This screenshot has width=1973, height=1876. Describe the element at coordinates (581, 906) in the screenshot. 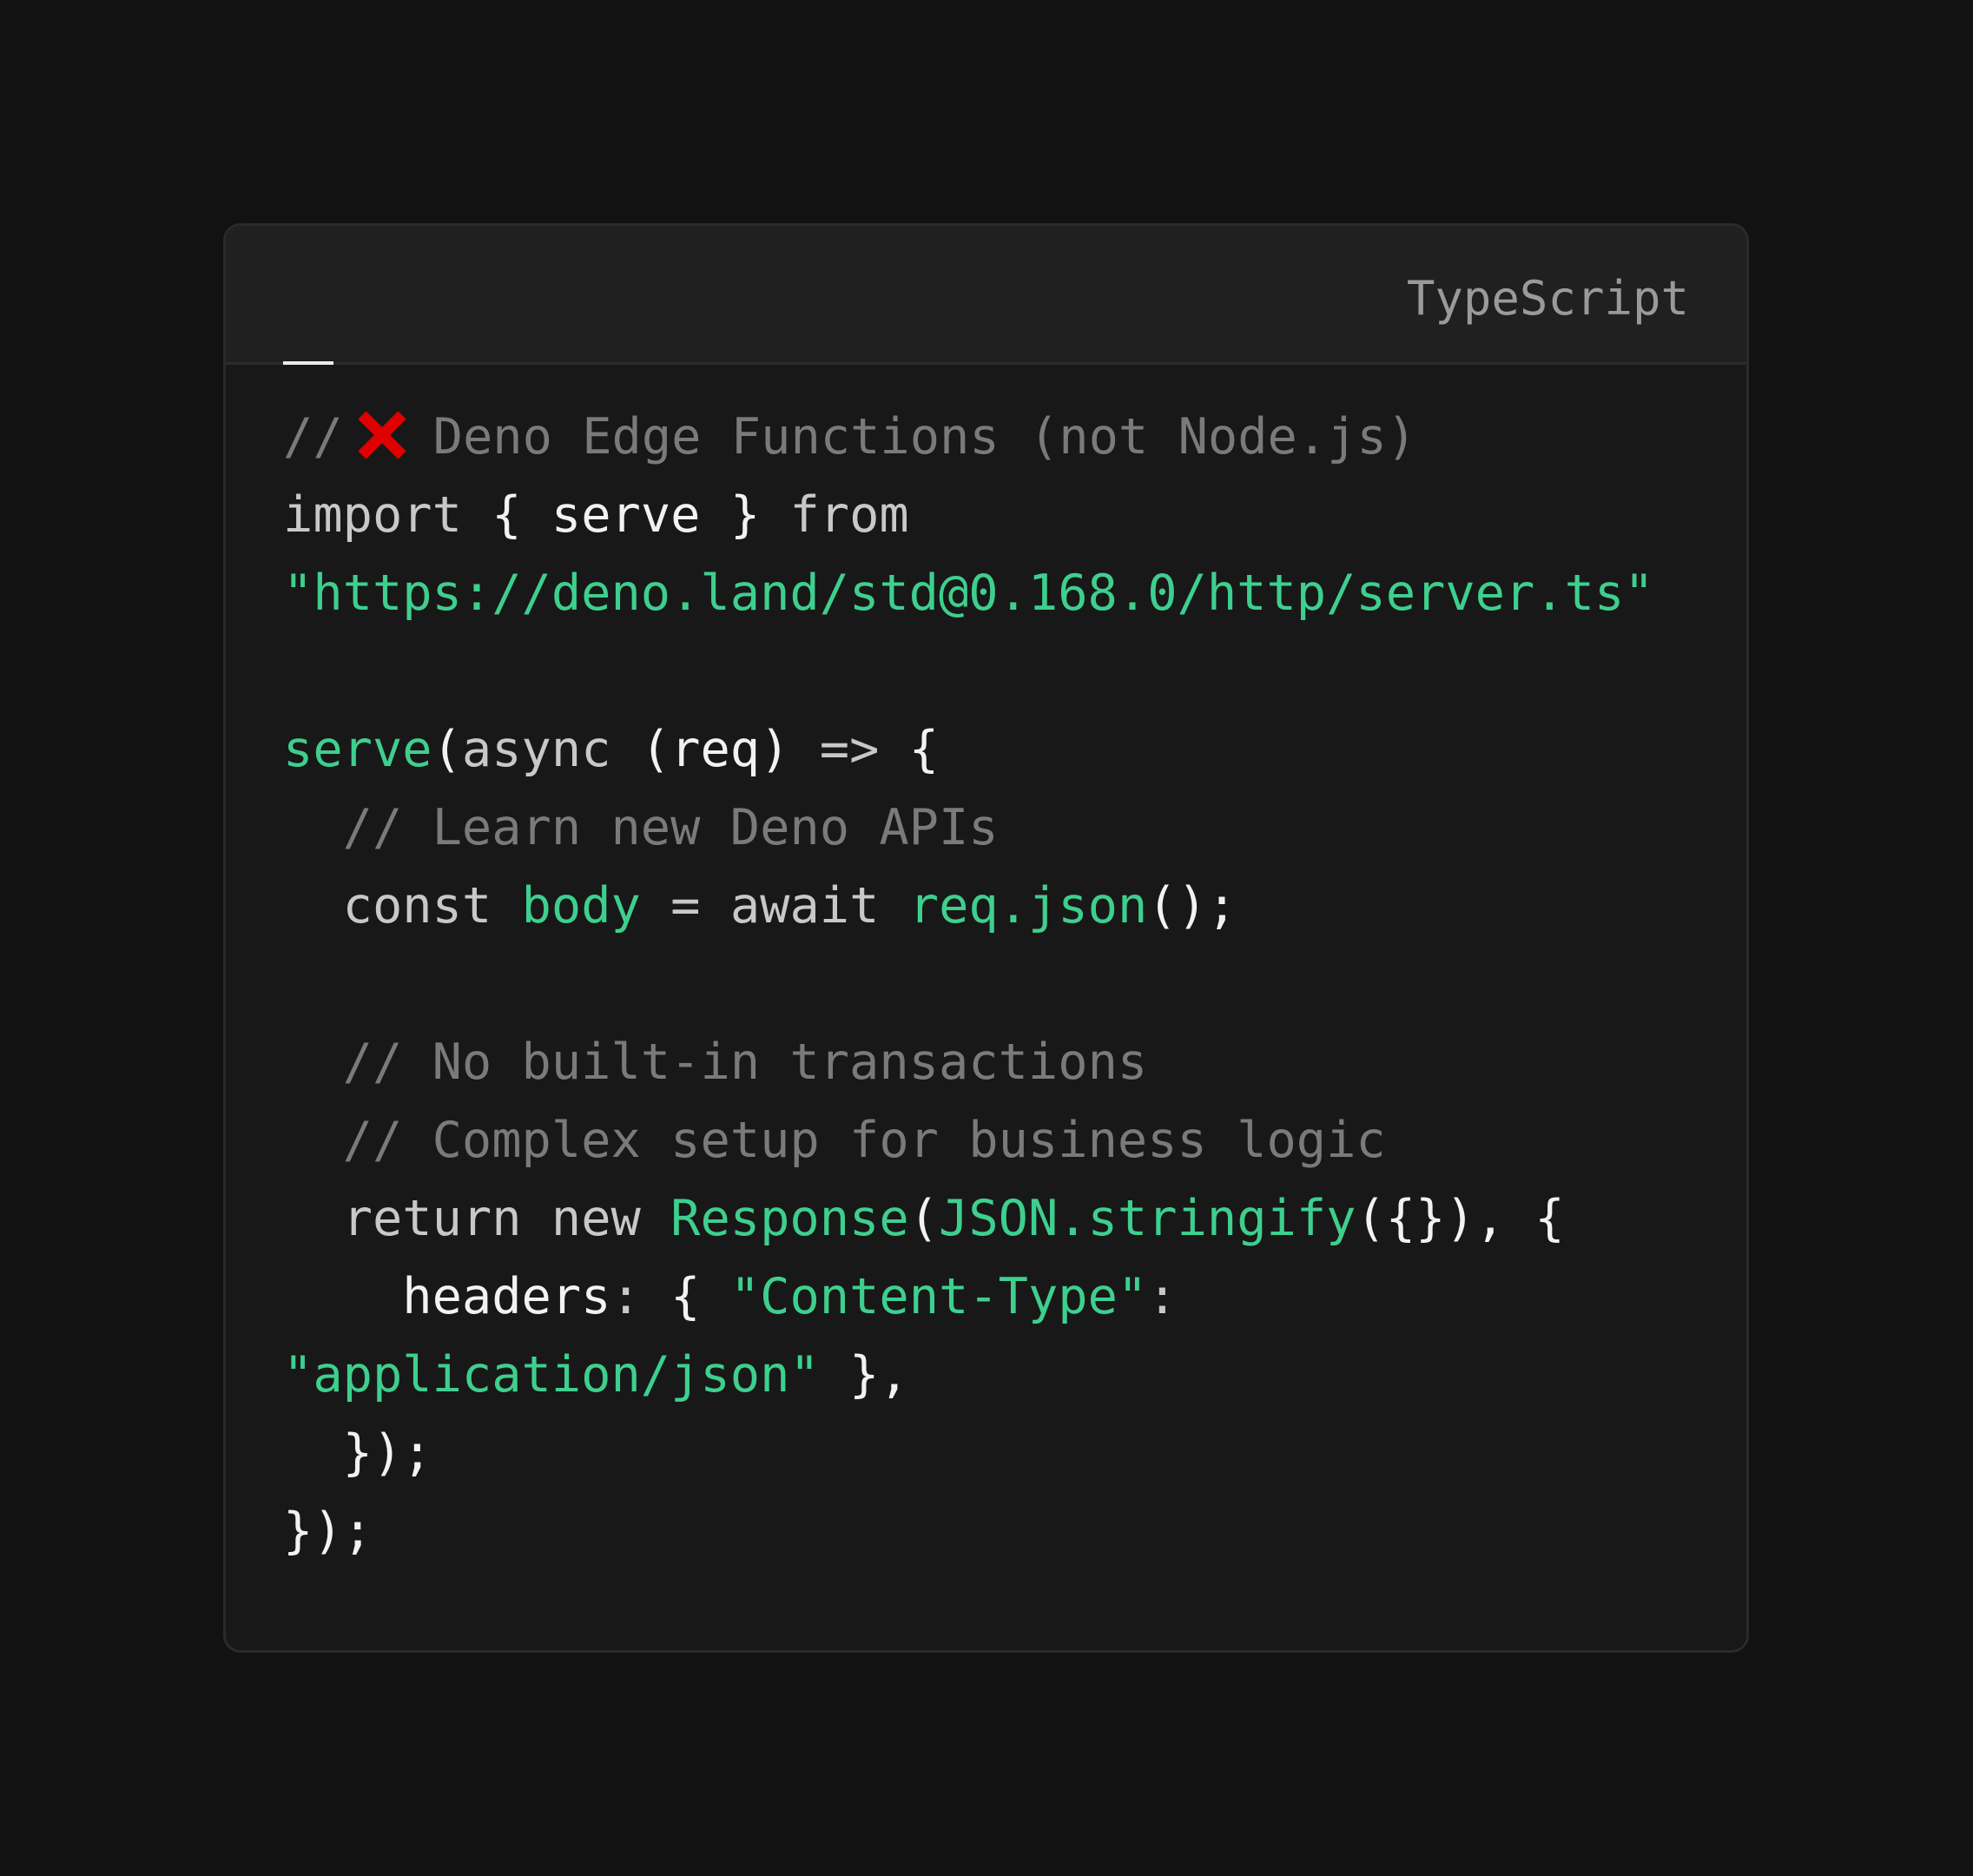

I see `variable: body` at that location.